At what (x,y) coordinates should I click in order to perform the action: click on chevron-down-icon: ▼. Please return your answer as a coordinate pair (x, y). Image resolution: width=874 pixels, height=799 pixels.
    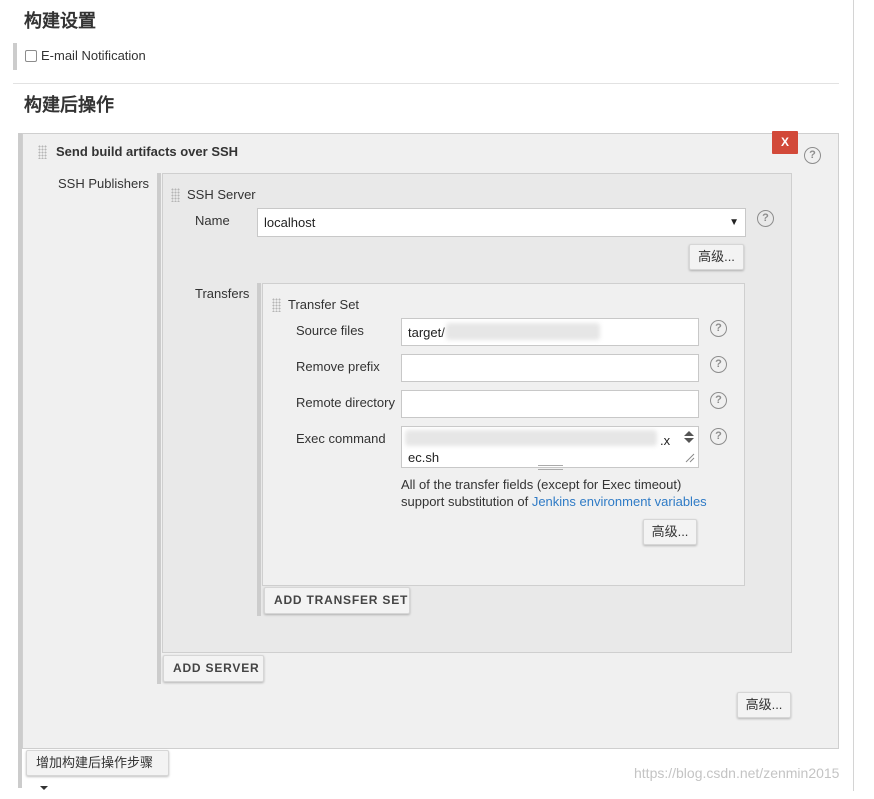
    Looking at the image, I should click on (734, 222).